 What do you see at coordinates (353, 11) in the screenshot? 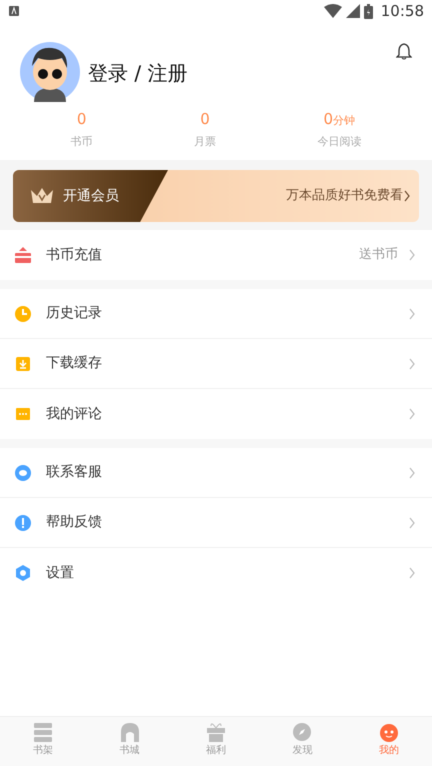
I see `signal-icon` at bounding box center [353, 11].